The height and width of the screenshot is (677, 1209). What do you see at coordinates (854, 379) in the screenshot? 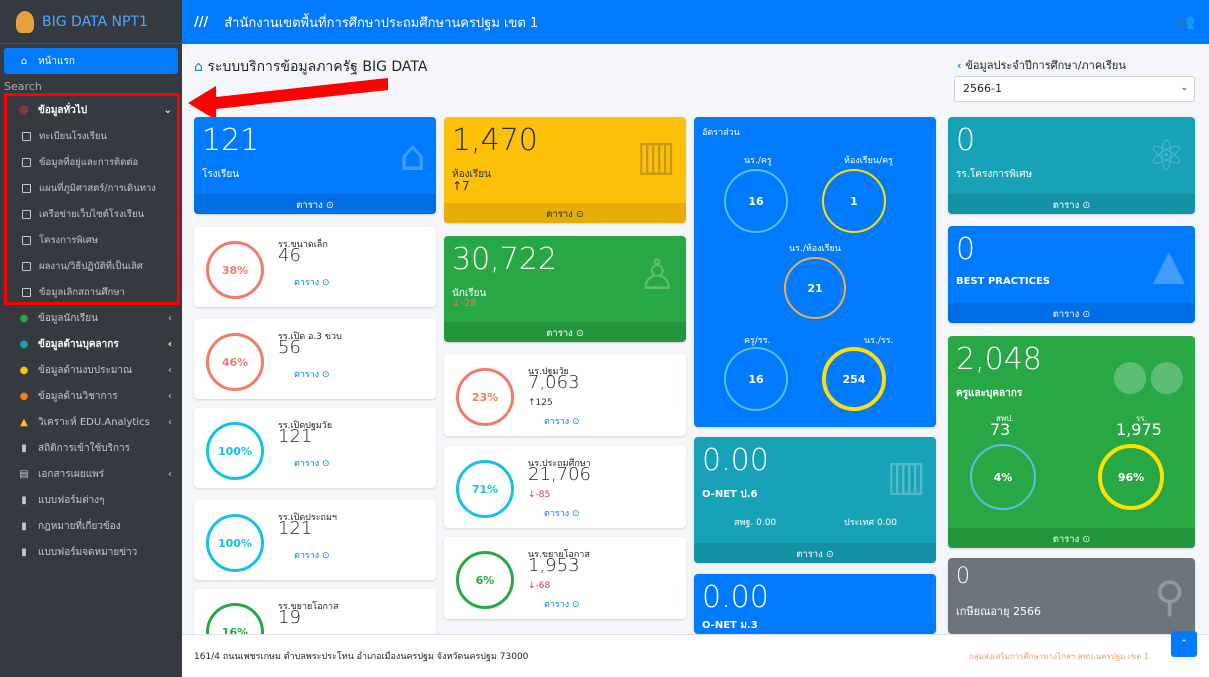
I see `ratio-ring: 254` at bounding box center [854, 379].